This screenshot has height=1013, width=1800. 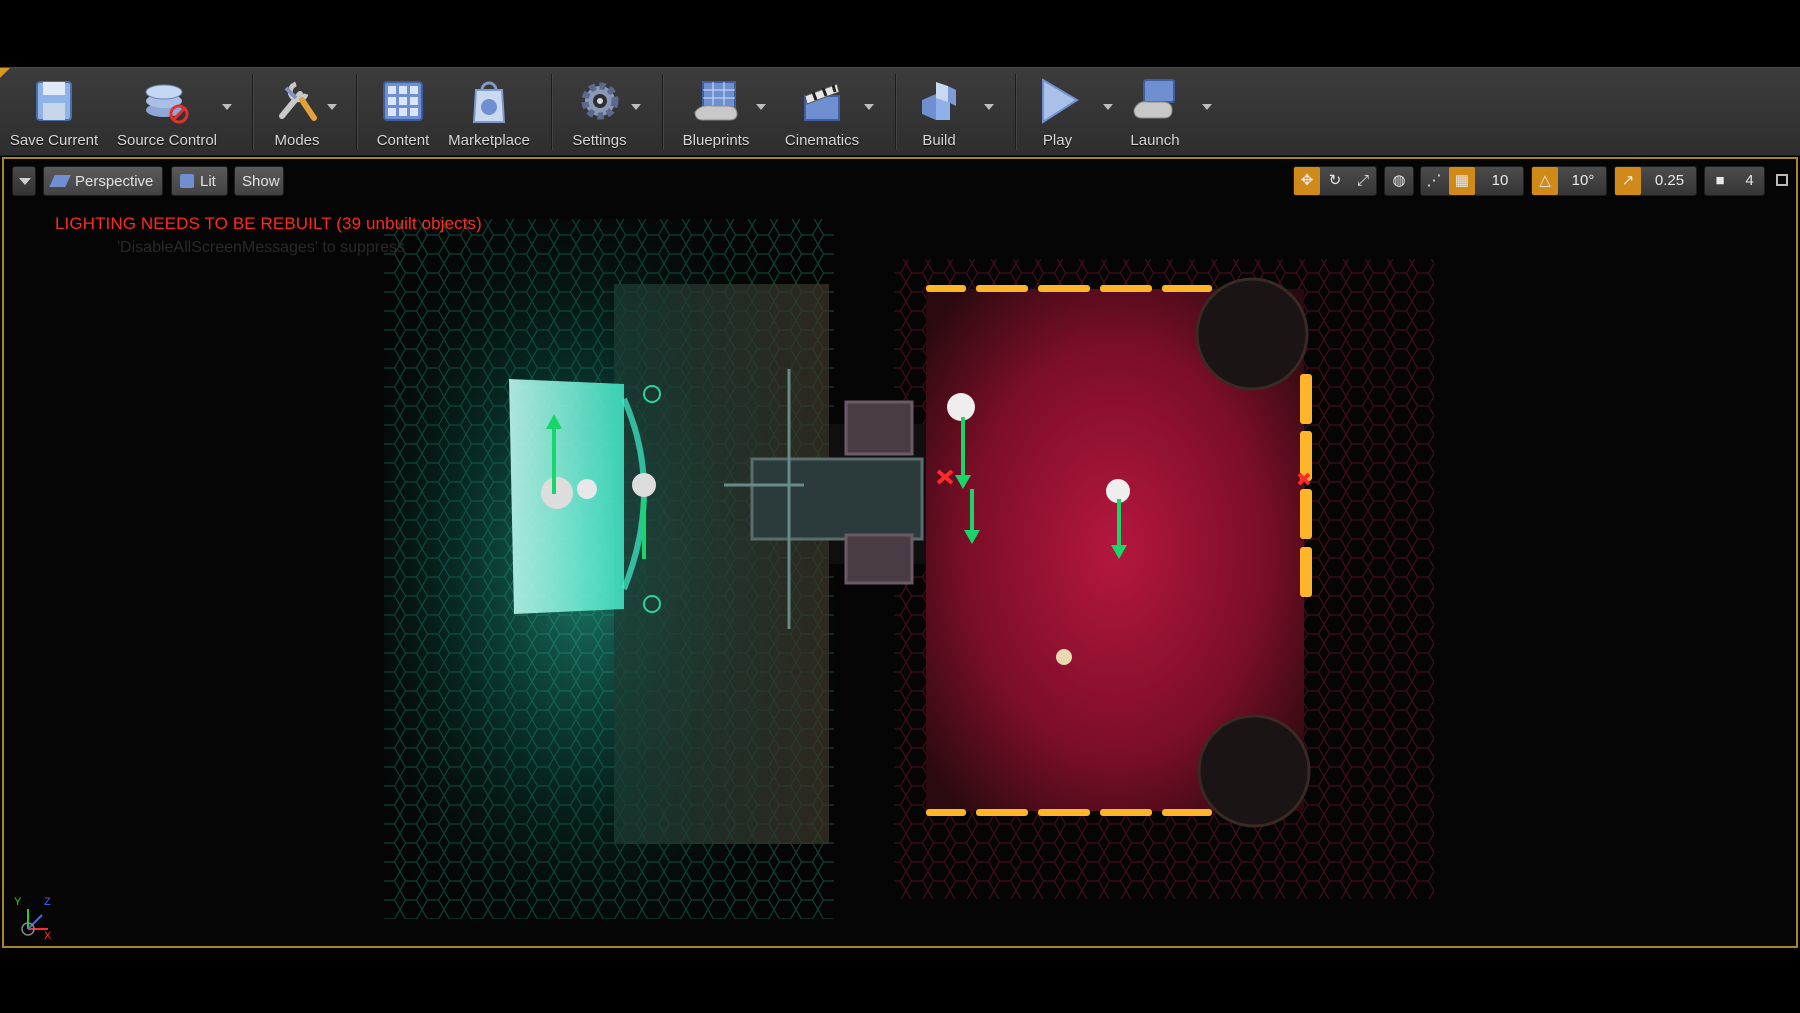 I want to click on transform-tools-group: ✥ ↻ ⤢, so click(x=1335, y=181).